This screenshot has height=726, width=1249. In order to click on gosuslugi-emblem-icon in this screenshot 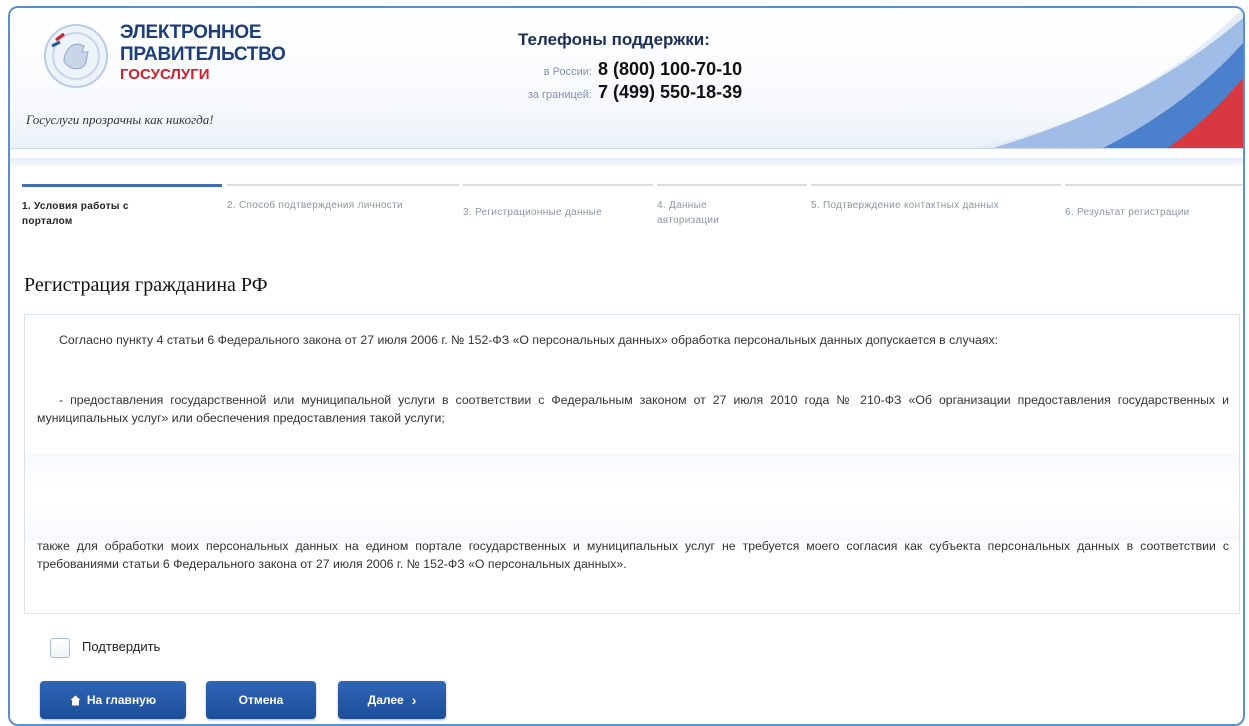, I will do `click(76, 56)`.